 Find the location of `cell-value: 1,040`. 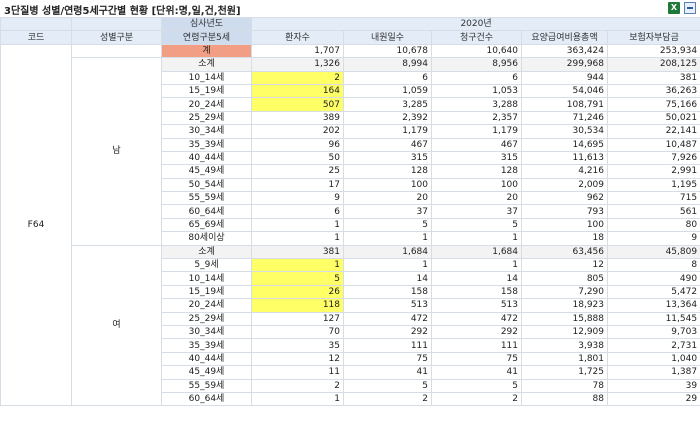

cell-value: 1,040 is located at coordinates (653, 359).